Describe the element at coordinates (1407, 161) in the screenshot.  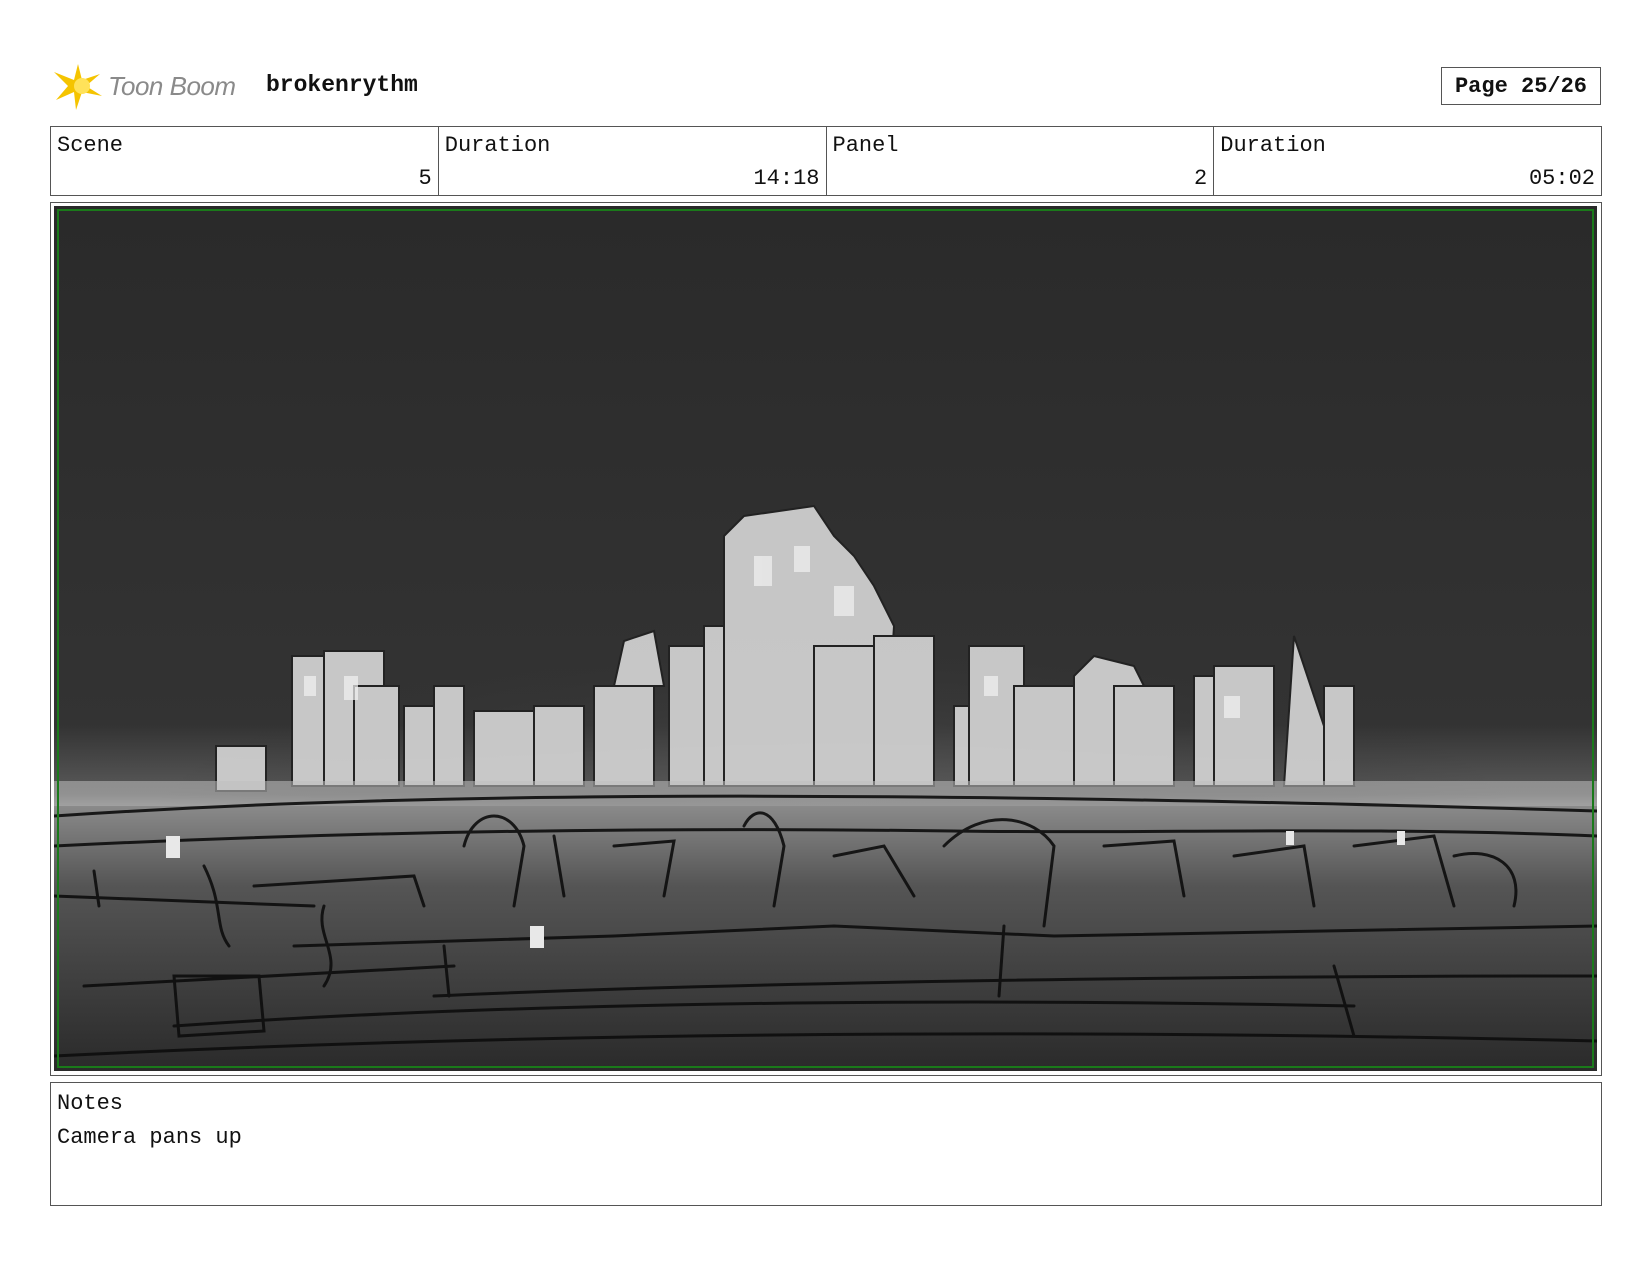
I see `panel-duration-cell: Duration 05:02` at that location.